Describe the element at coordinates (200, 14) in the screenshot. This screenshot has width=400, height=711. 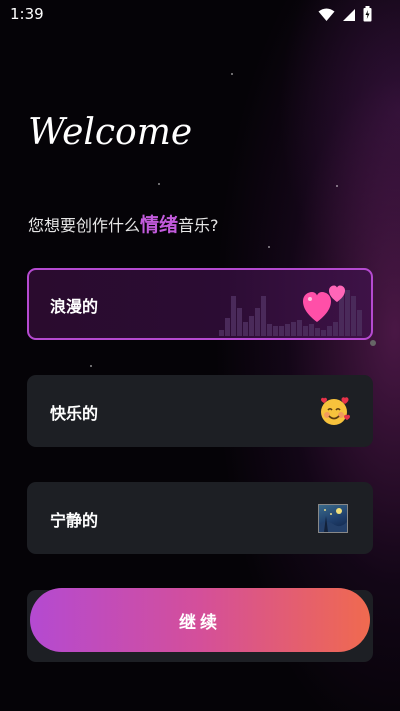
I see `status-bar: 1:39` at that location.